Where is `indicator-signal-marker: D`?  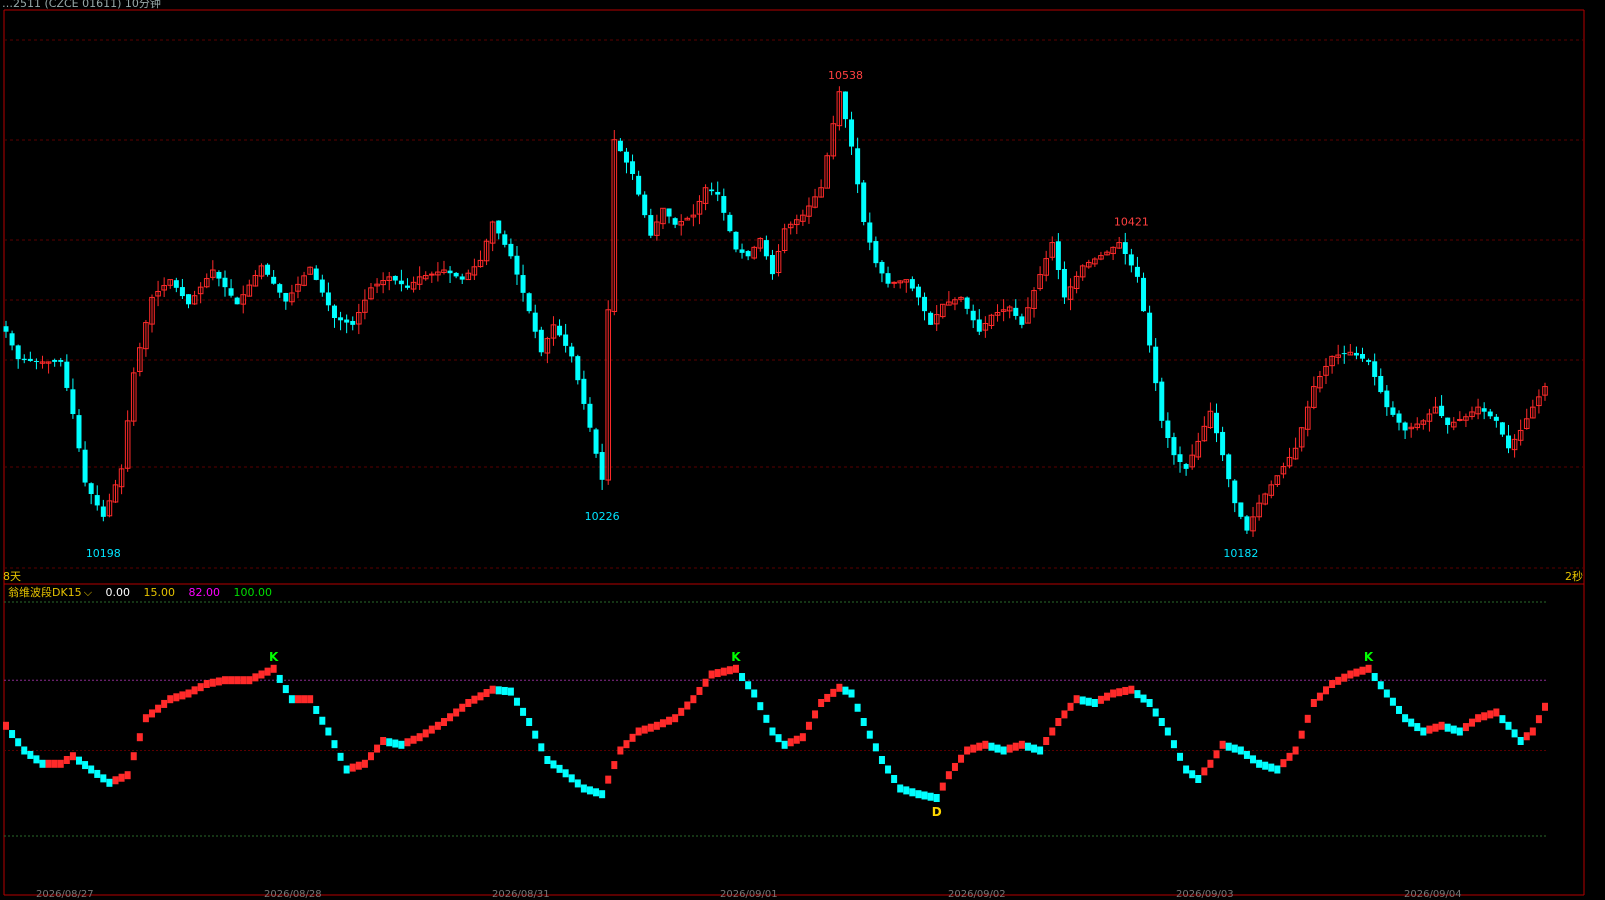
indicator-signal-marker: D is located at coordinates (937, 812).